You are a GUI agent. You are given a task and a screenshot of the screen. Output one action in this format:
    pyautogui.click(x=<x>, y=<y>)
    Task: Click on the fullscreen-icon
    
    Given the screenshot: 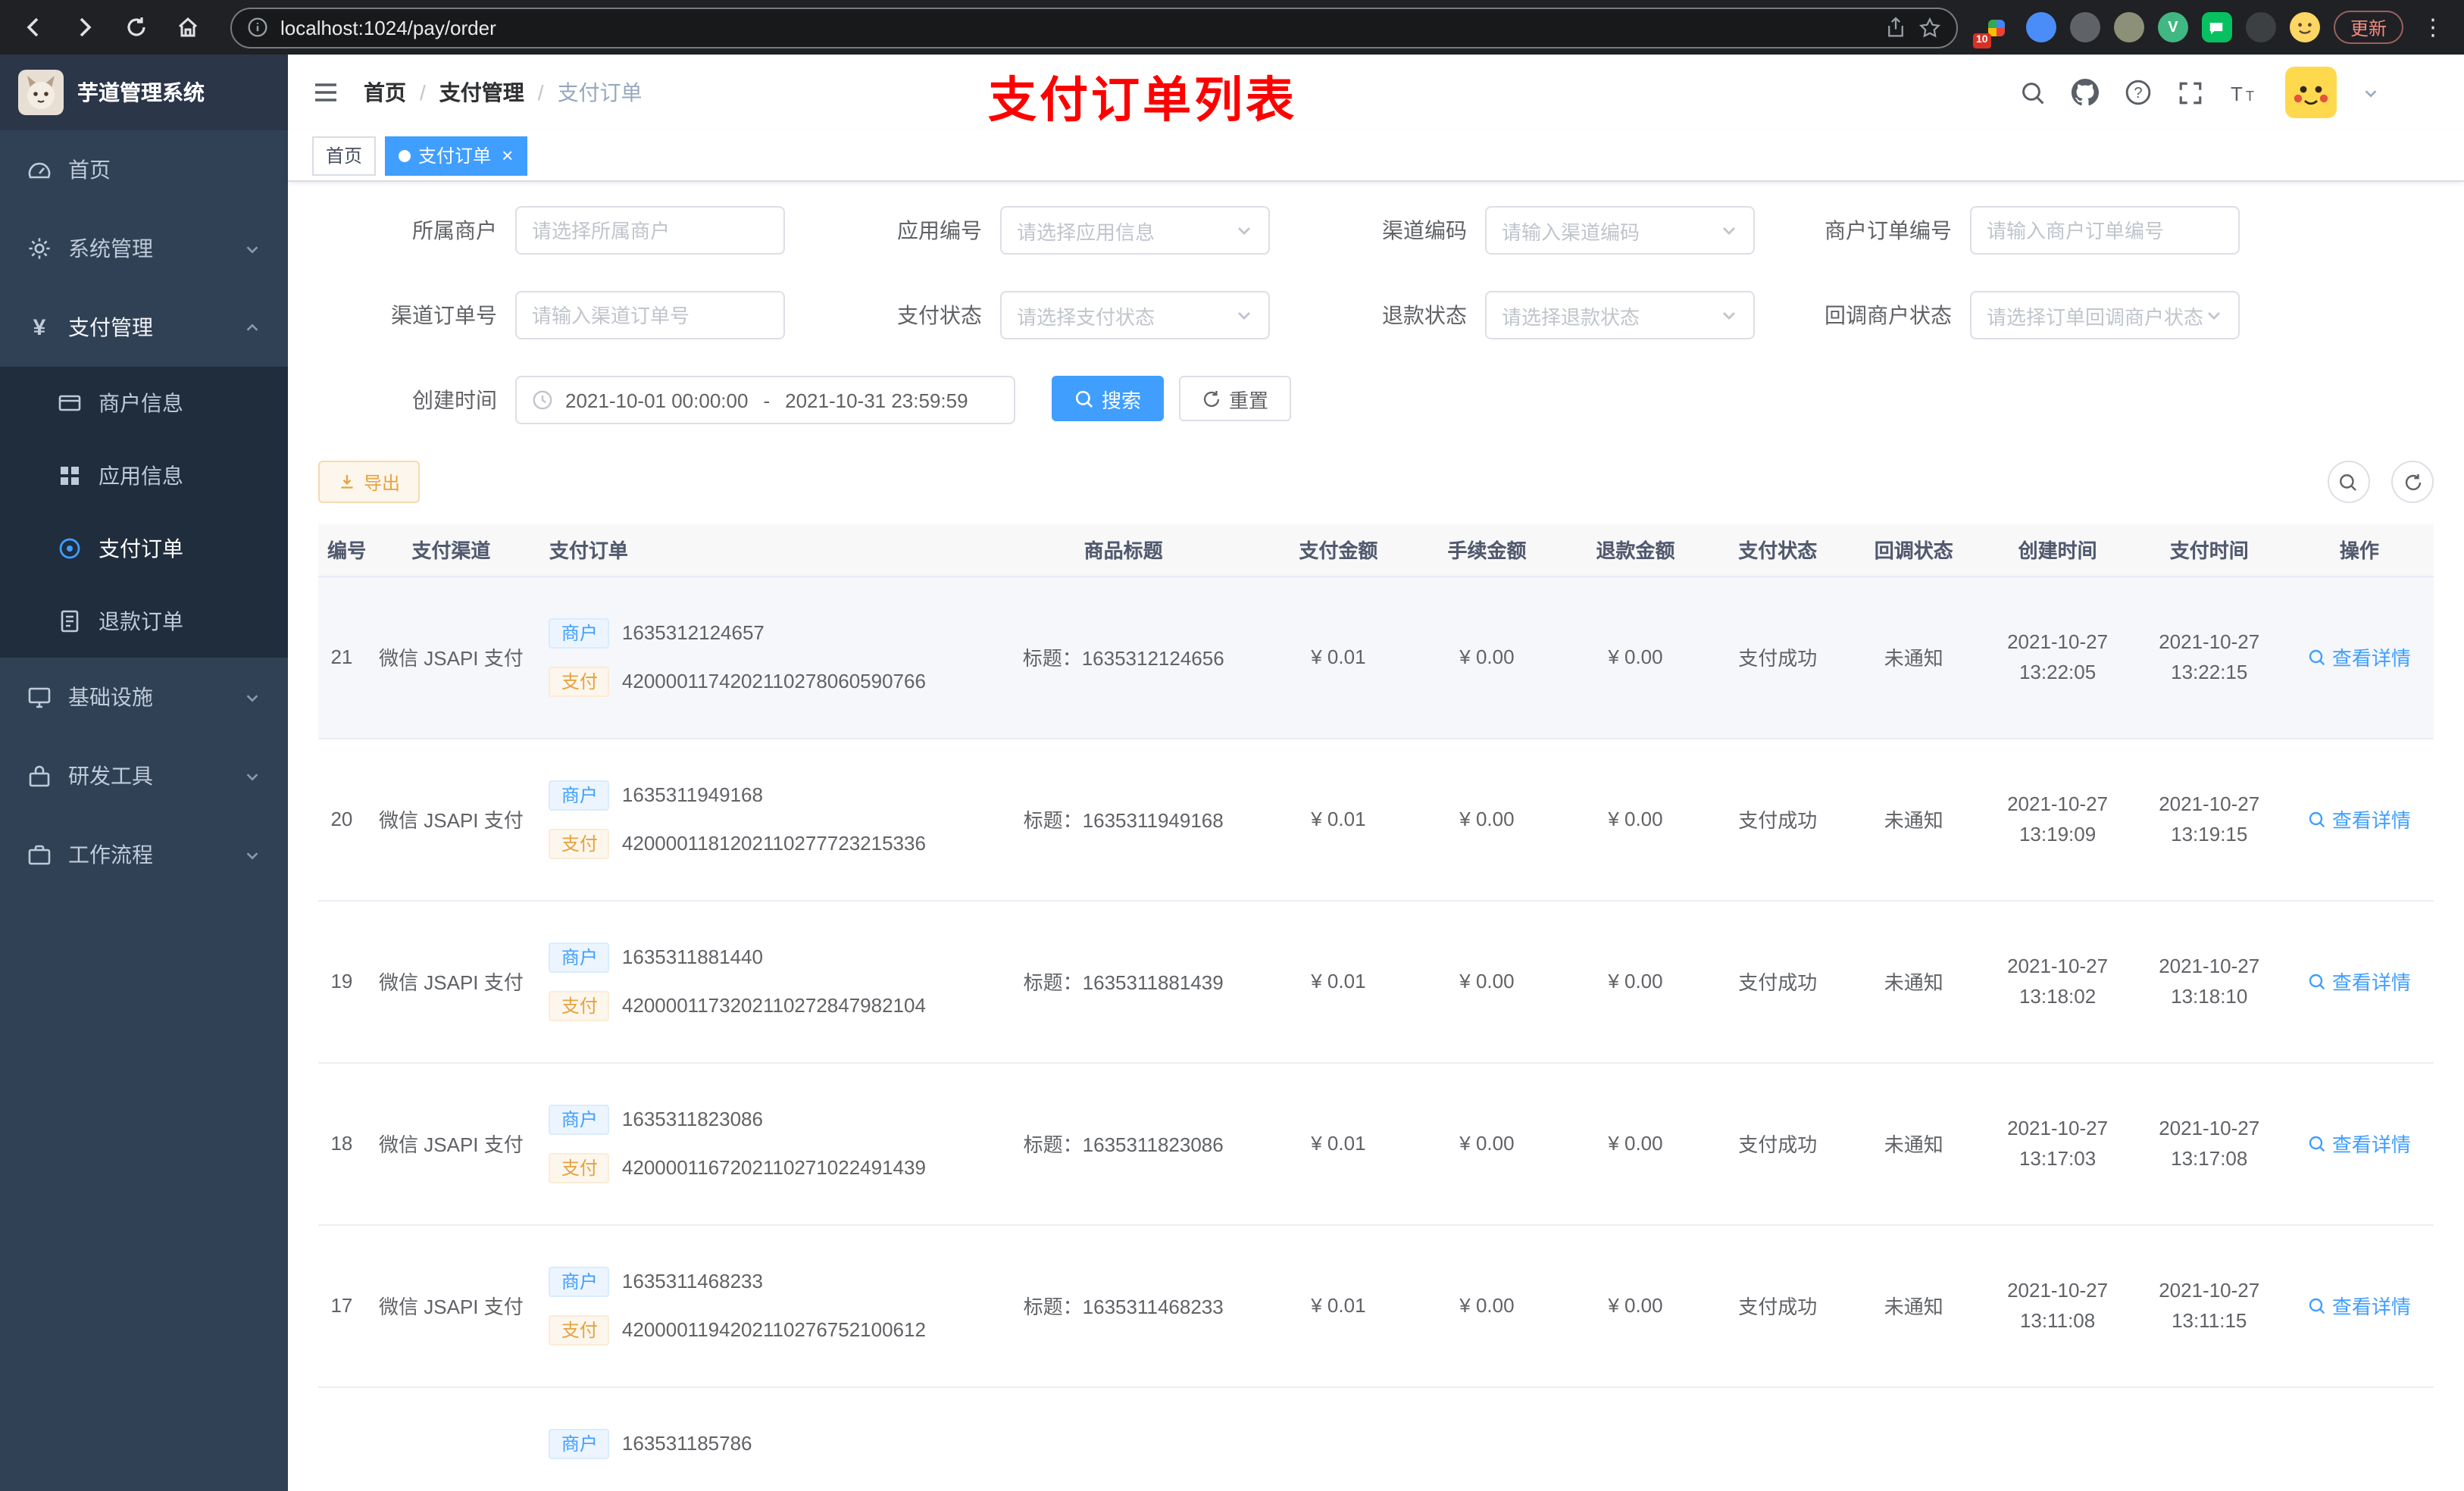 What is the action you would take?
    pyautogui.click(x=2190, y=92)
    